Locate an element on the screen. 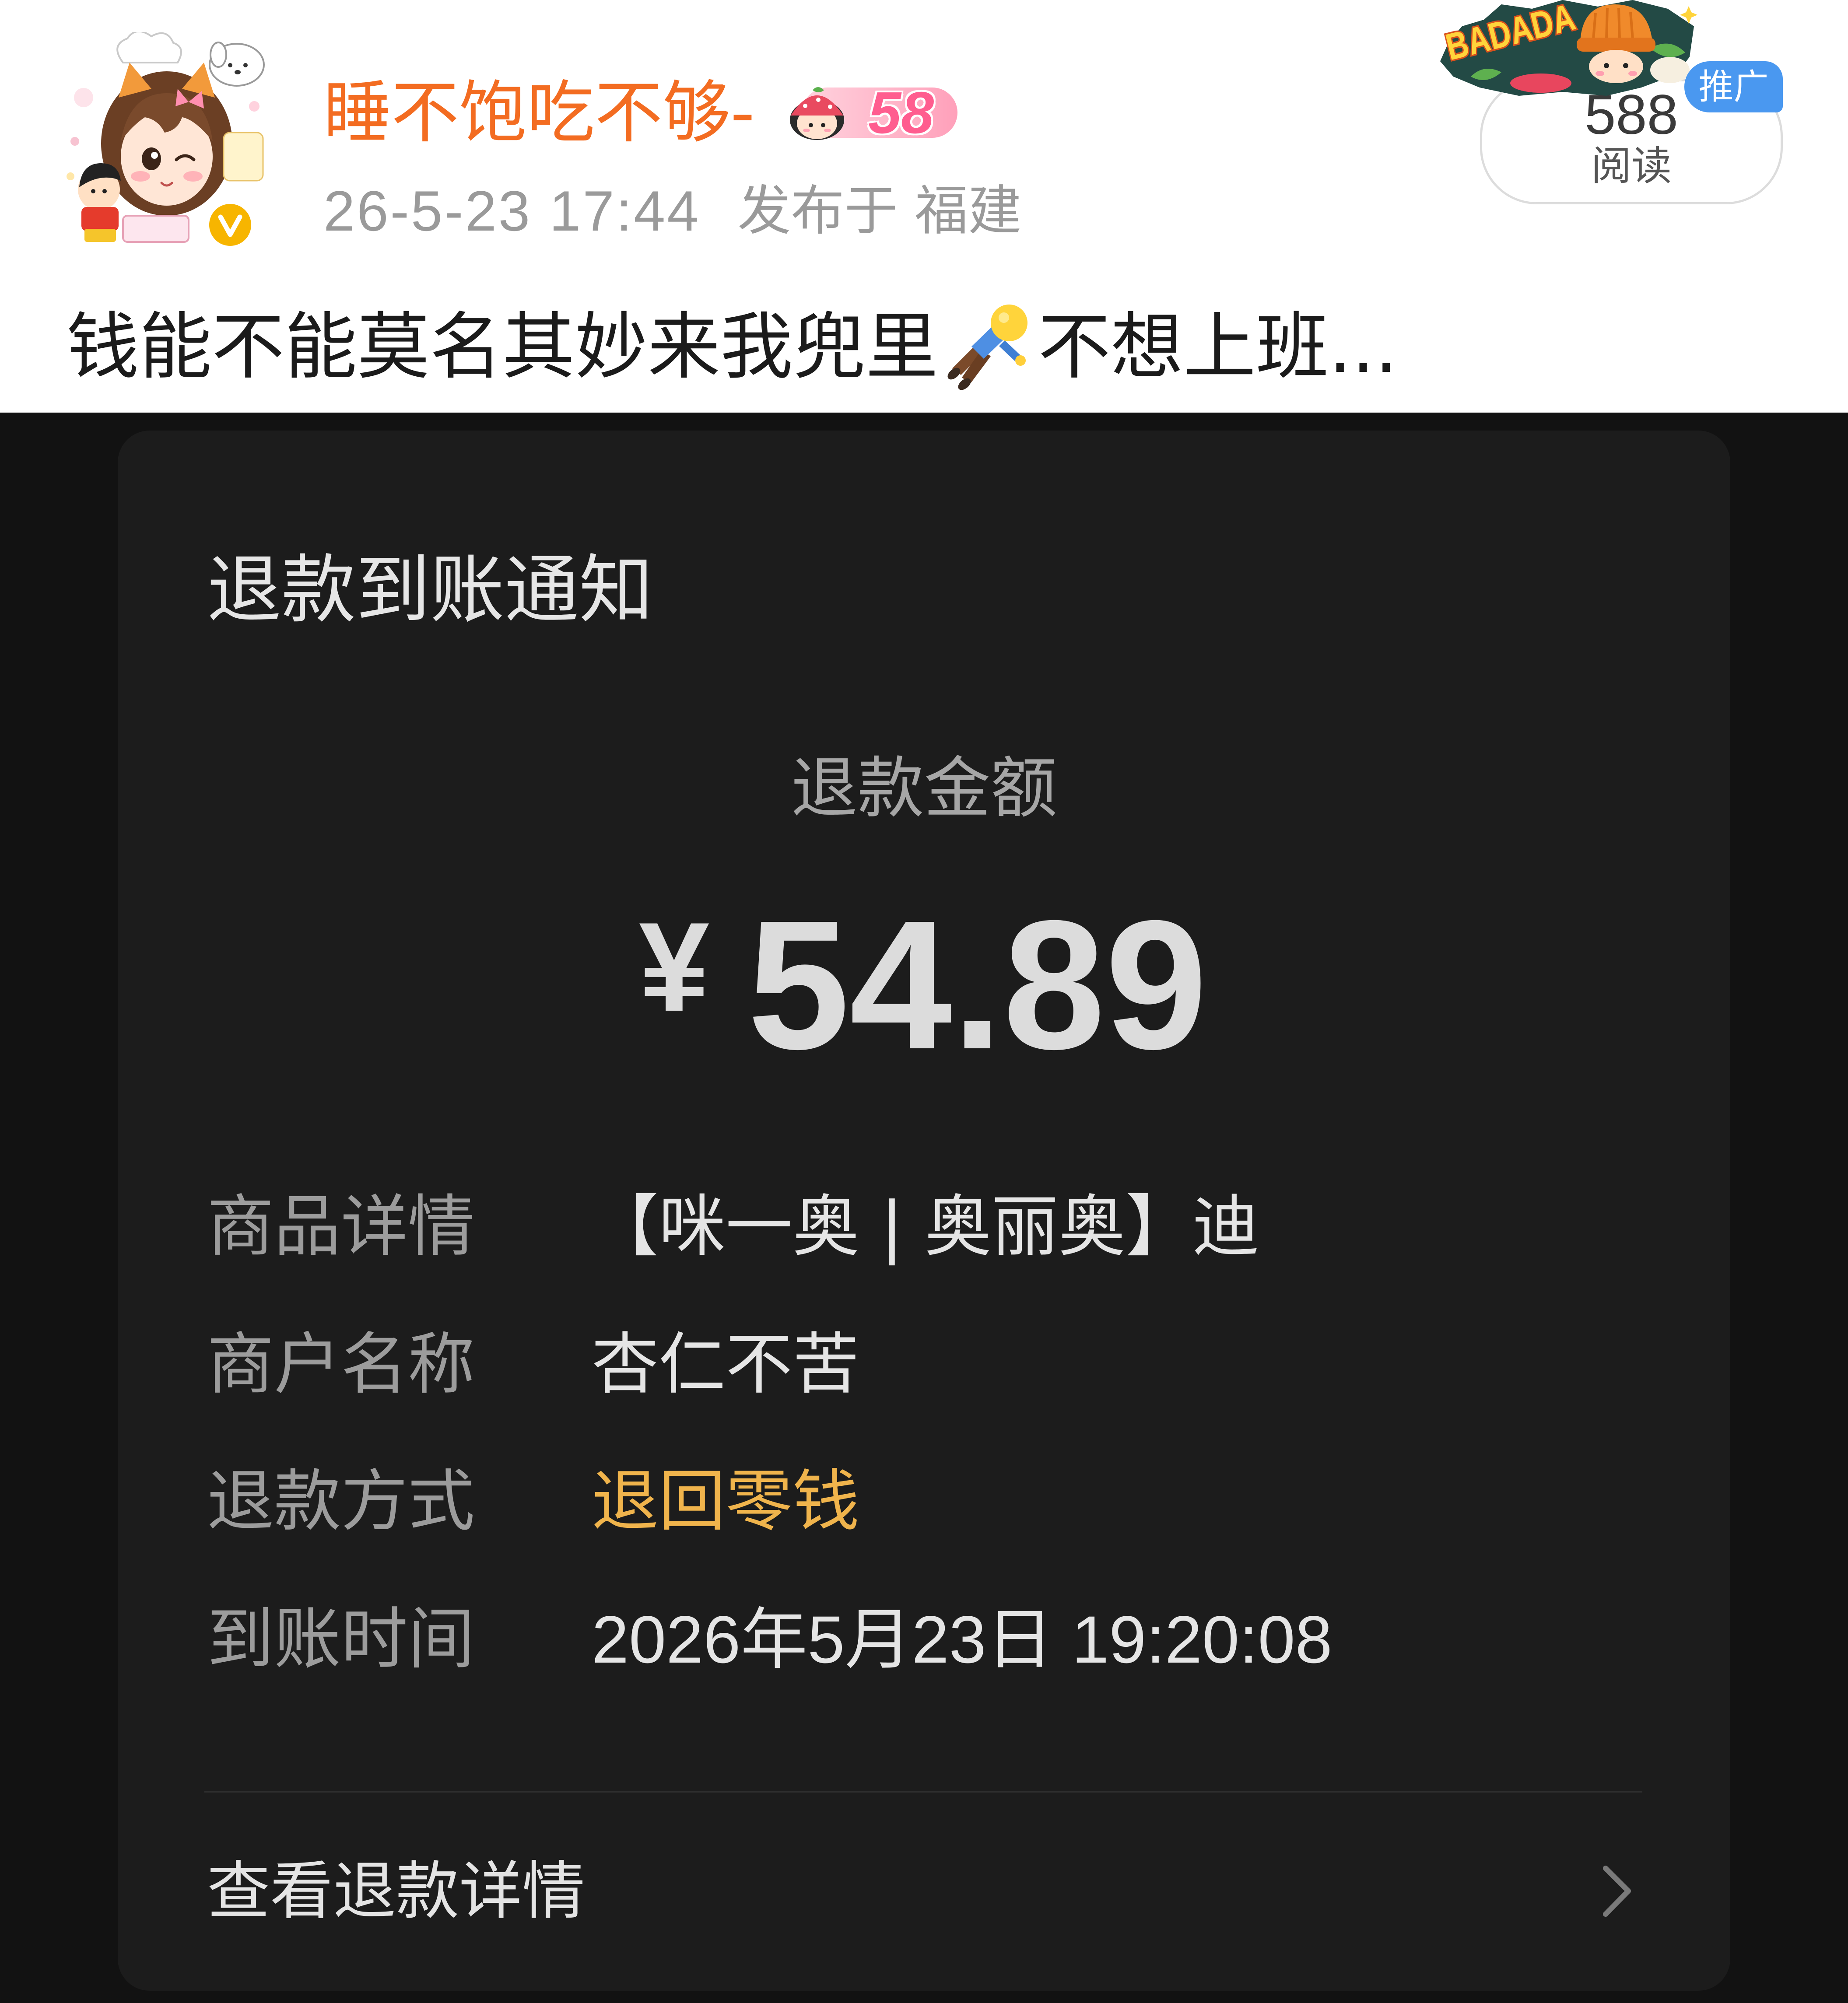  row-label-arrival-time: 到账时间 is located at coordinates (341, 1639).